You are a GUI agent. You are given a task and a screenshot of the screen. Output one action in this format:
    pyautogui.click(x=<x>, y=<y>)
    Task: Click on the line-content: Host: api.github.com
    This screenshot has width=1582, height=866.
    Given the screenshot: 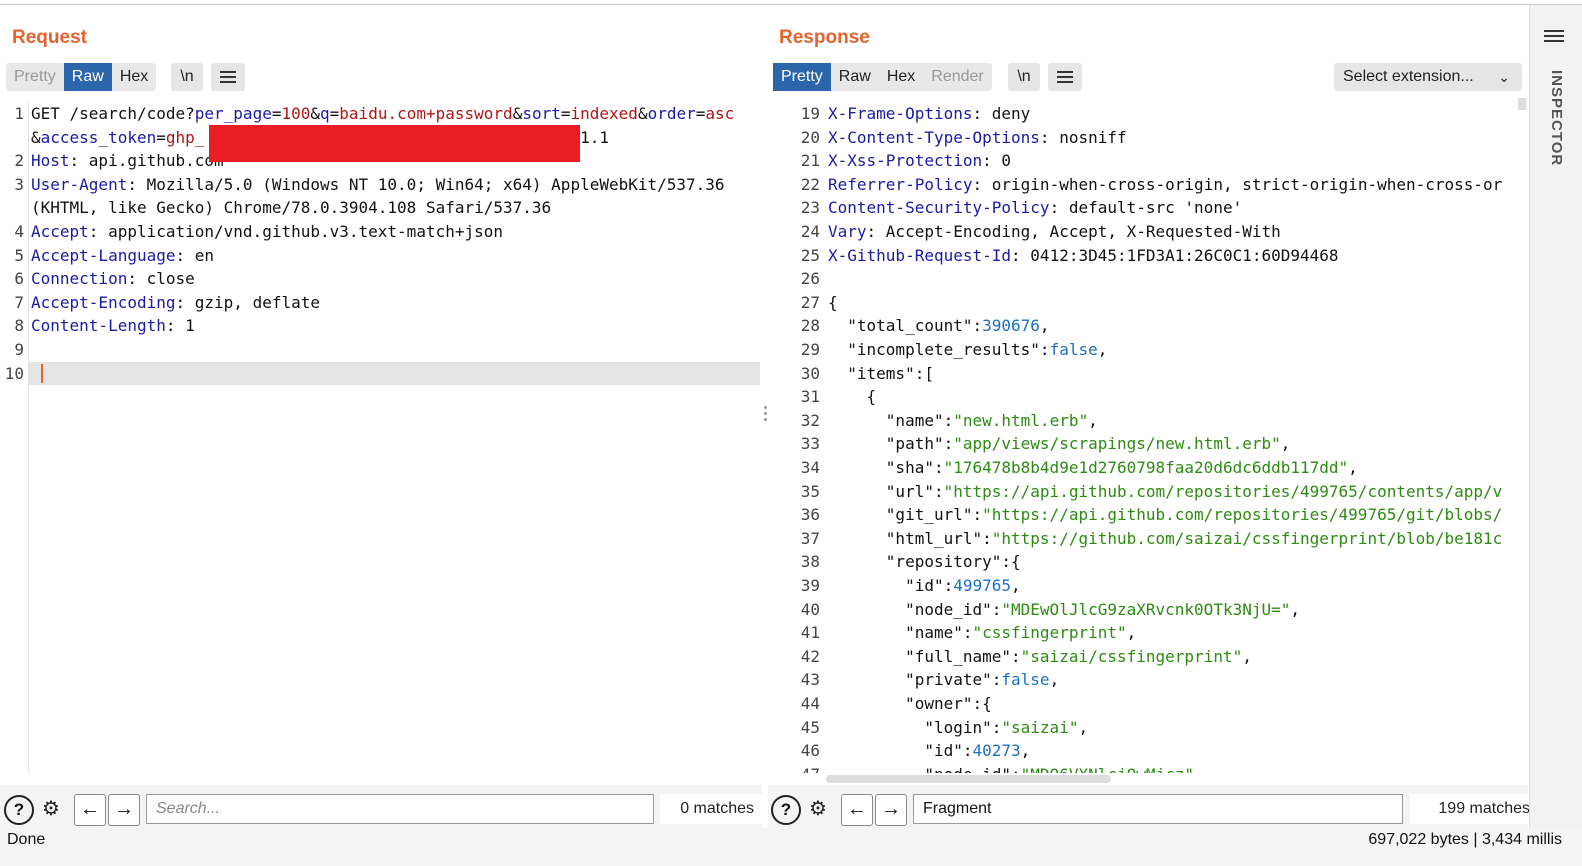 What is the action you would take?
    pyautogui.click(x=127, y=161)
    